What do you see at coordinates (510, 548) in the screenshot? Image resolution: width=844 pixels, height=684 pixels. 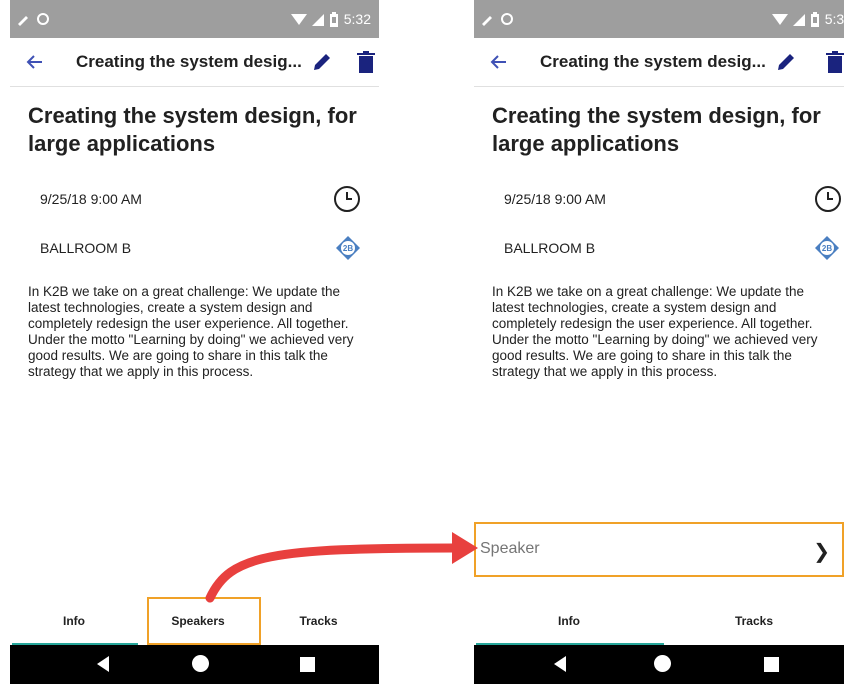 I see `speaker-label: Speaker` at bounding box center [510, 548].